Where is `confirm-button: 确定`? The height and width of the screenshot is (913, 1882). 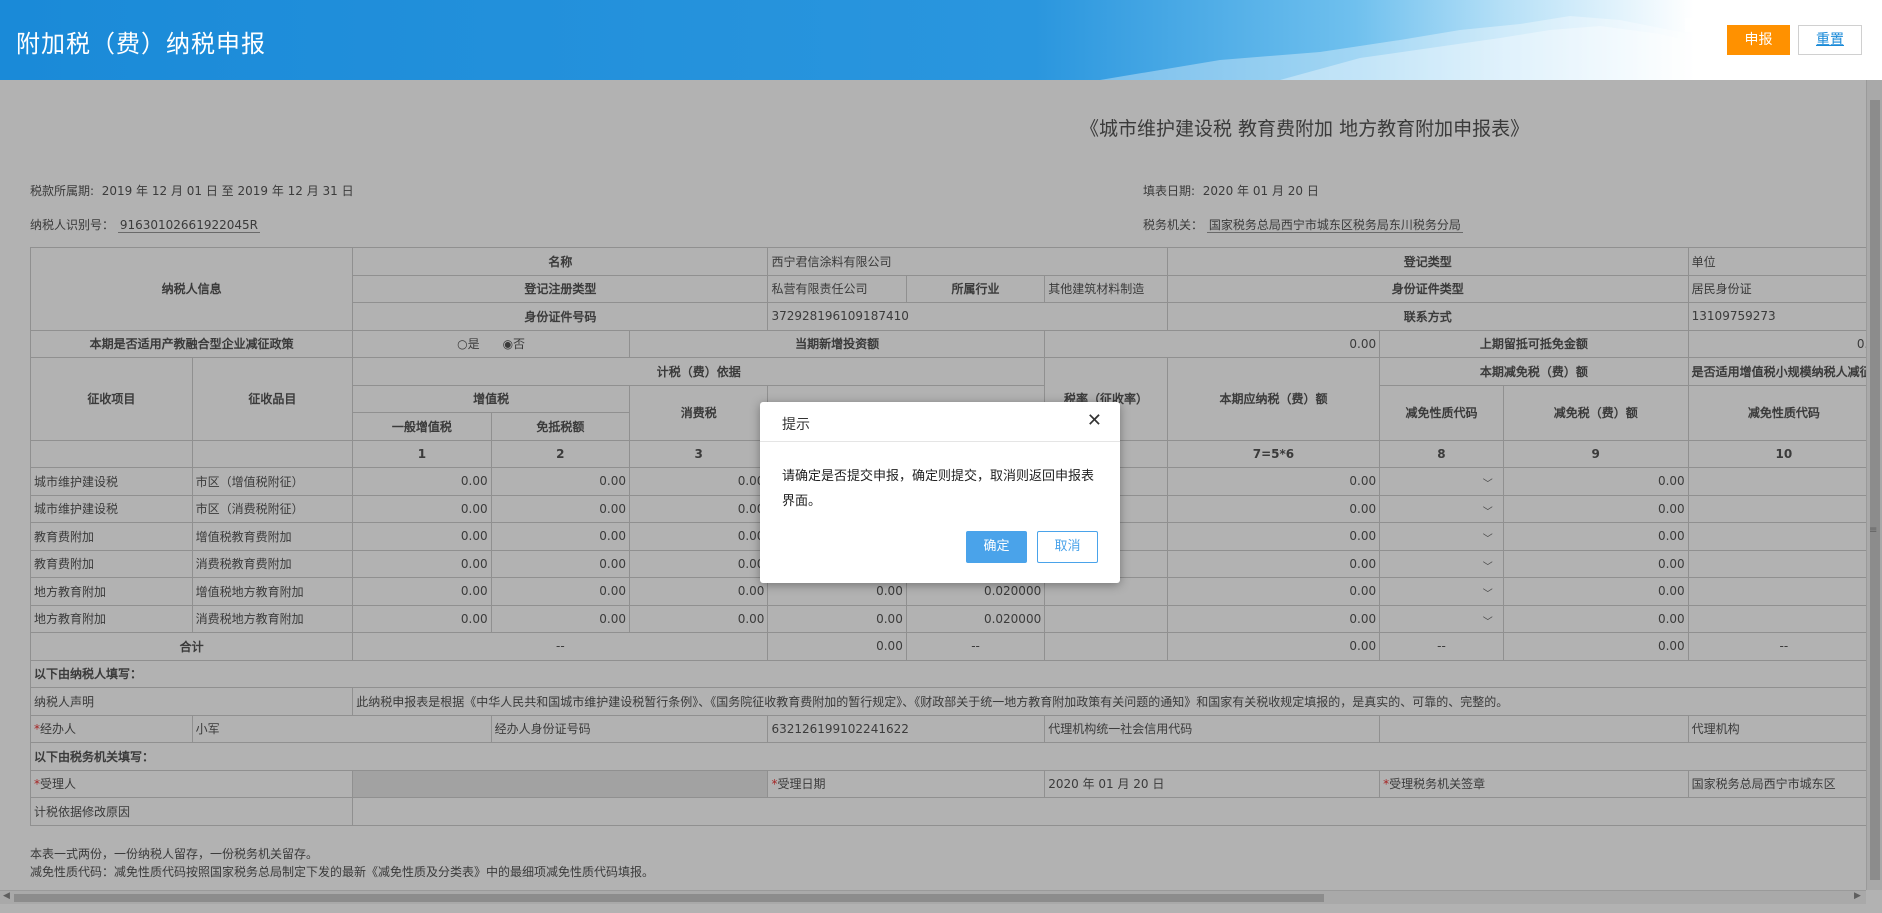 confirm-button: 确定 is located at coordinates (996, 547).